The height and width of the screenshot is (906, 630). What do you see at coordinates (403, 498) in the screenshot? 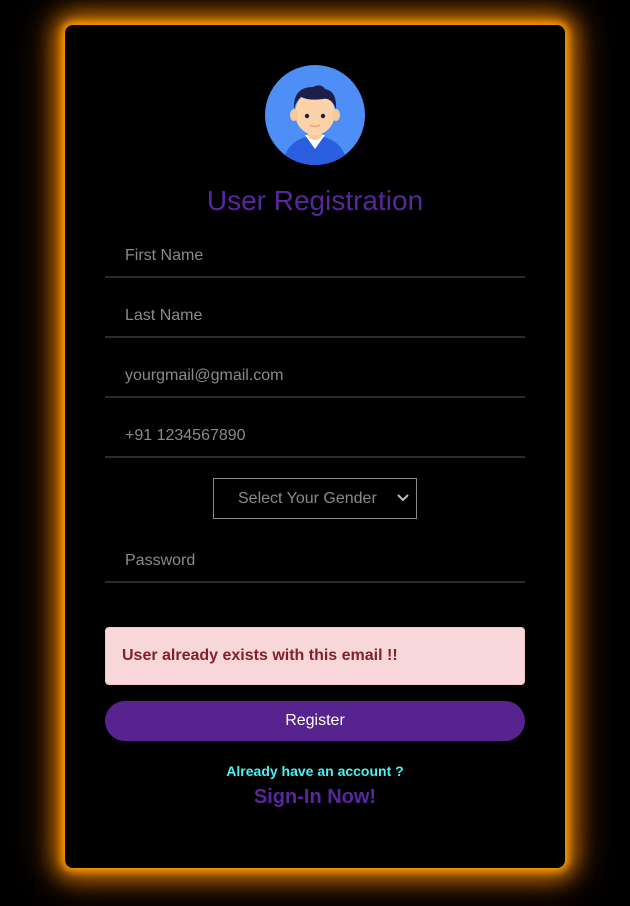
I see `chevron-down-icon` at bounding box center [403, 498].